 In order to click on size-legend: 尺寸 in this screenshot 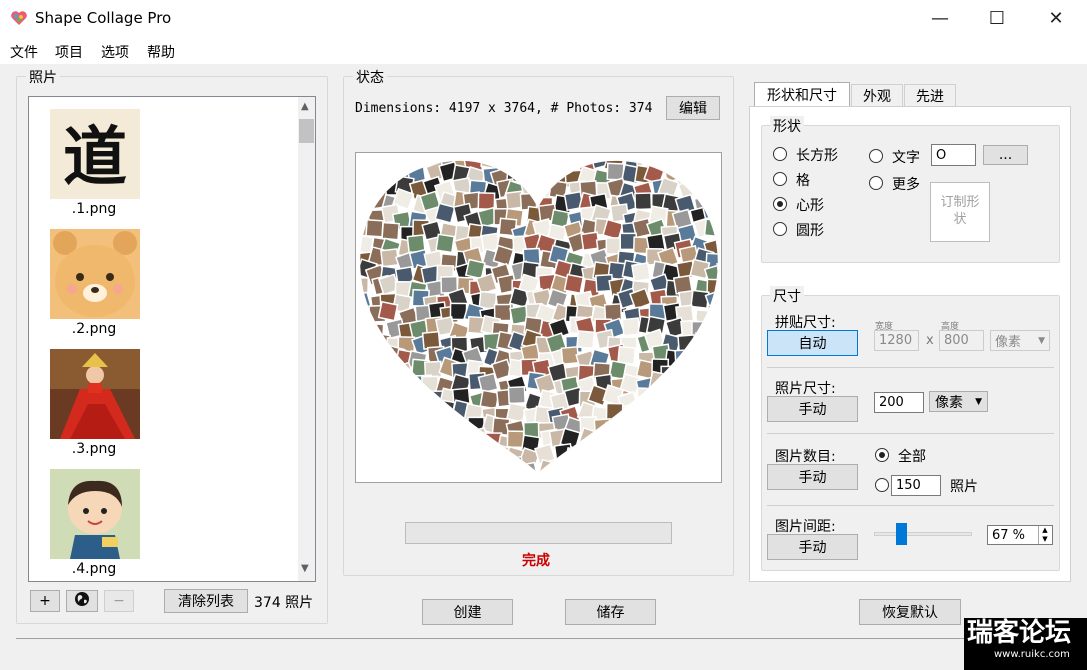, I will do `click(787, 296)`.